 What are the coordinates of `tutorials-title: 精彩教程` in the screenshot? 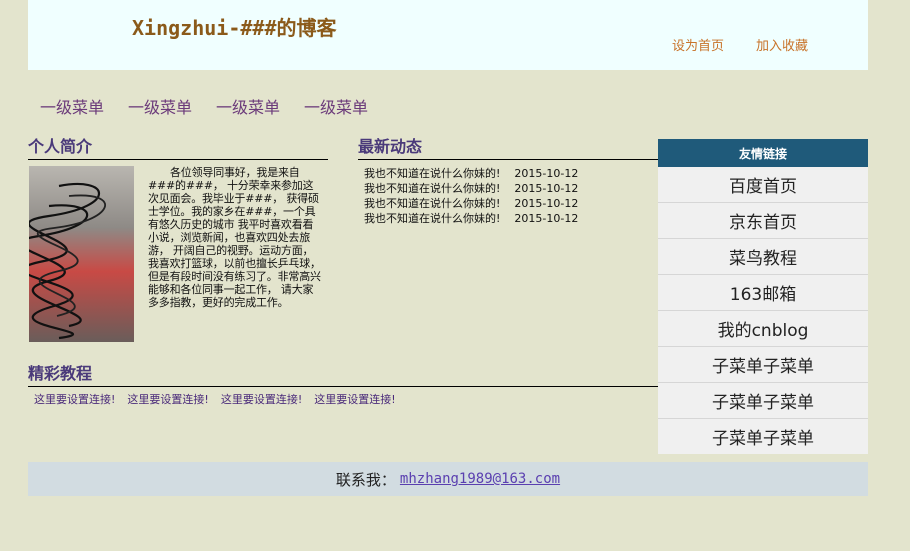 It's located at (343, 373).